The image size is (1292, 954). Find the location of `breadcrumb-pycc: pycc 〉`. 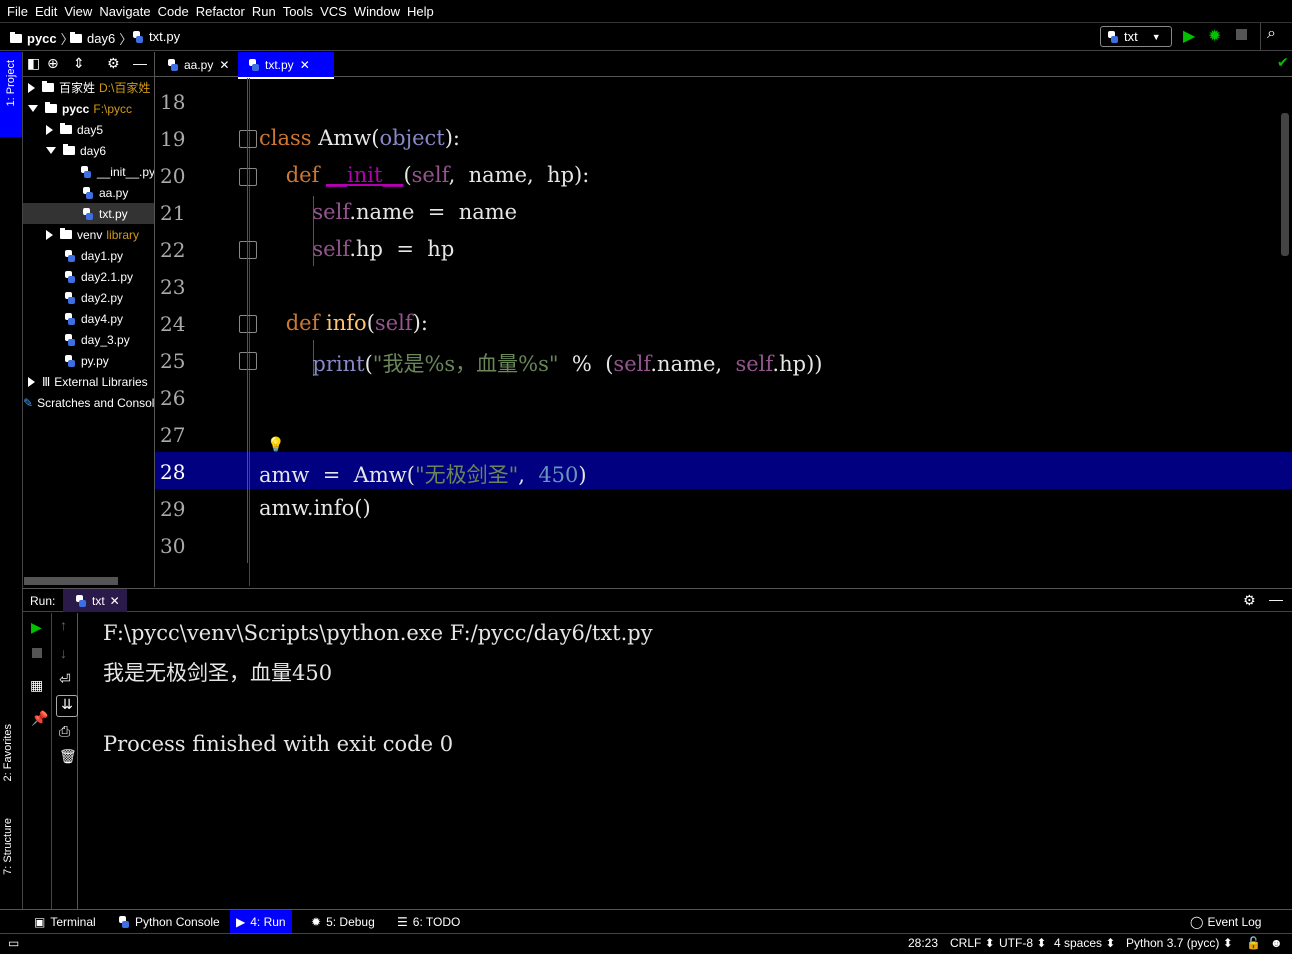

breadcrumb-pycc: pycc 〉 is located at coordinates (44, 38).